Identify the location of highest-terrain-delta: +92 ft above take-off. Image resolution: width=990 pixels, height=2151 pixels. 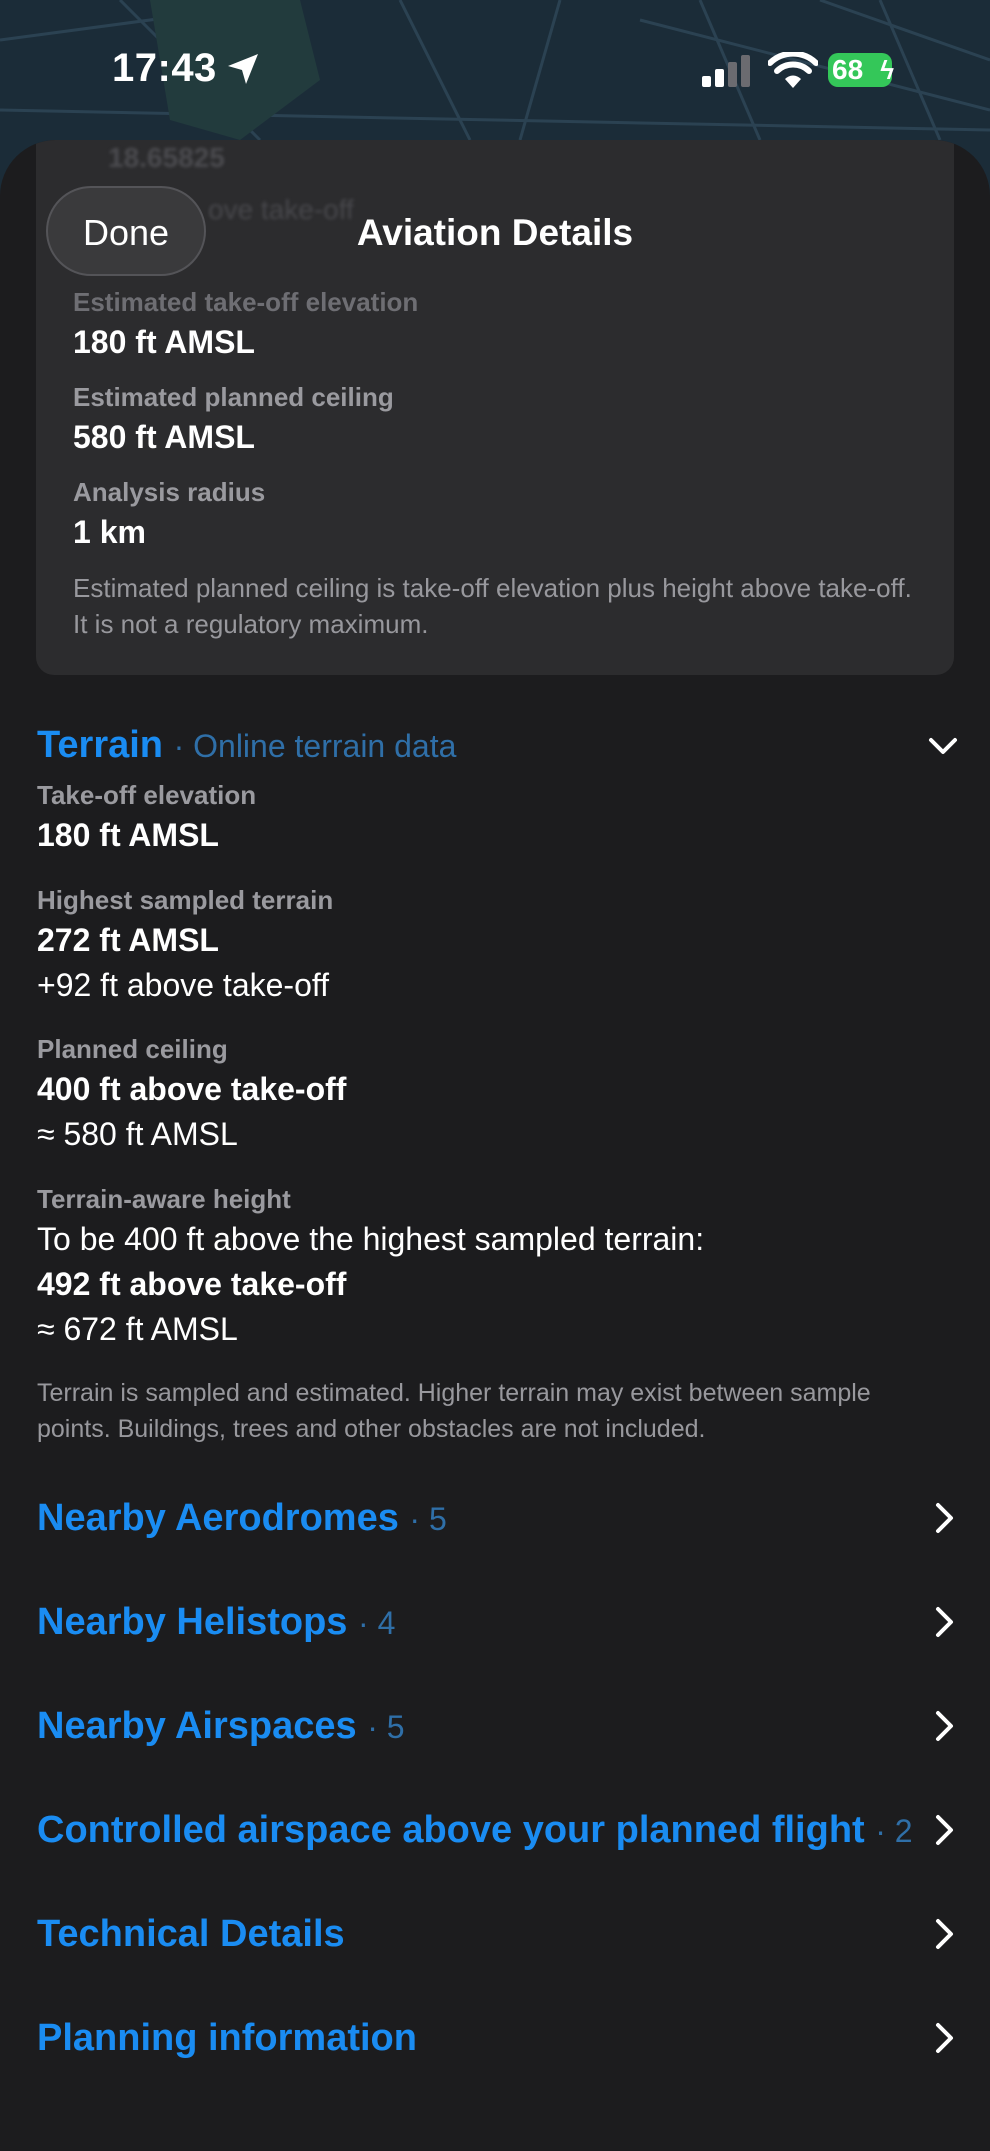
(183, 985).